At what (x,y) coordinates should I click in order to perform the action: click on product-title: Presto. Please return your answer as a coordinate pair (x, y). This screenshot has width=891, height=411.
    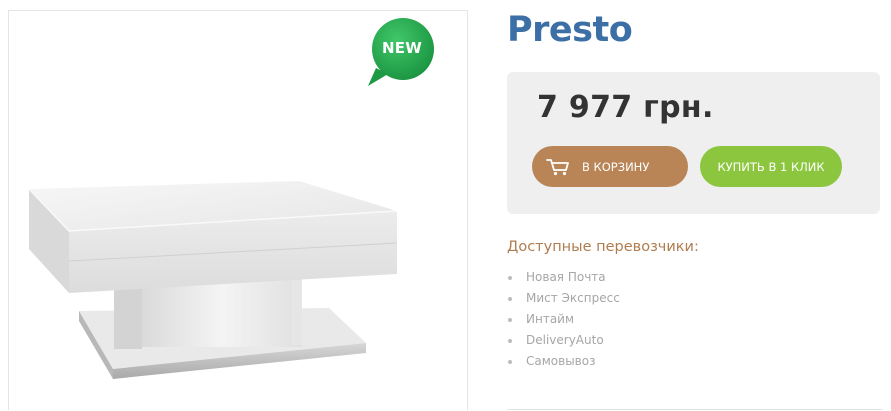
    Looking at the image, I should click on (570, 30).